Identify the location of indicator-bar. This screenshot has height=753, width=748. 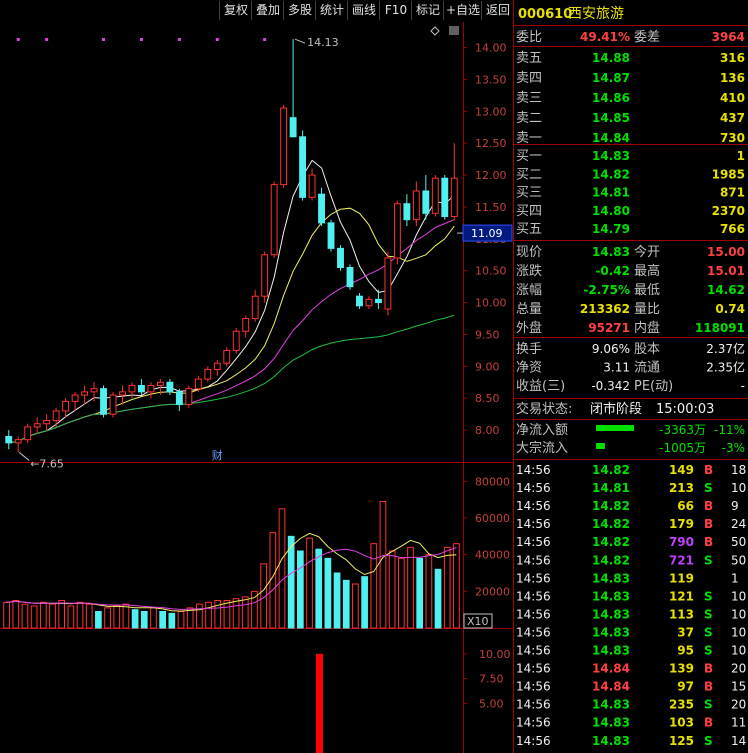
(319, 703).